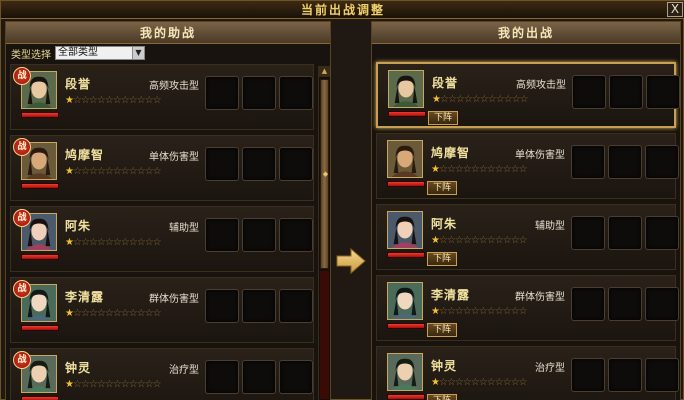  Describe the element at coordinates (324, 335) in the screenshot. I see `scroll-track` at that location.